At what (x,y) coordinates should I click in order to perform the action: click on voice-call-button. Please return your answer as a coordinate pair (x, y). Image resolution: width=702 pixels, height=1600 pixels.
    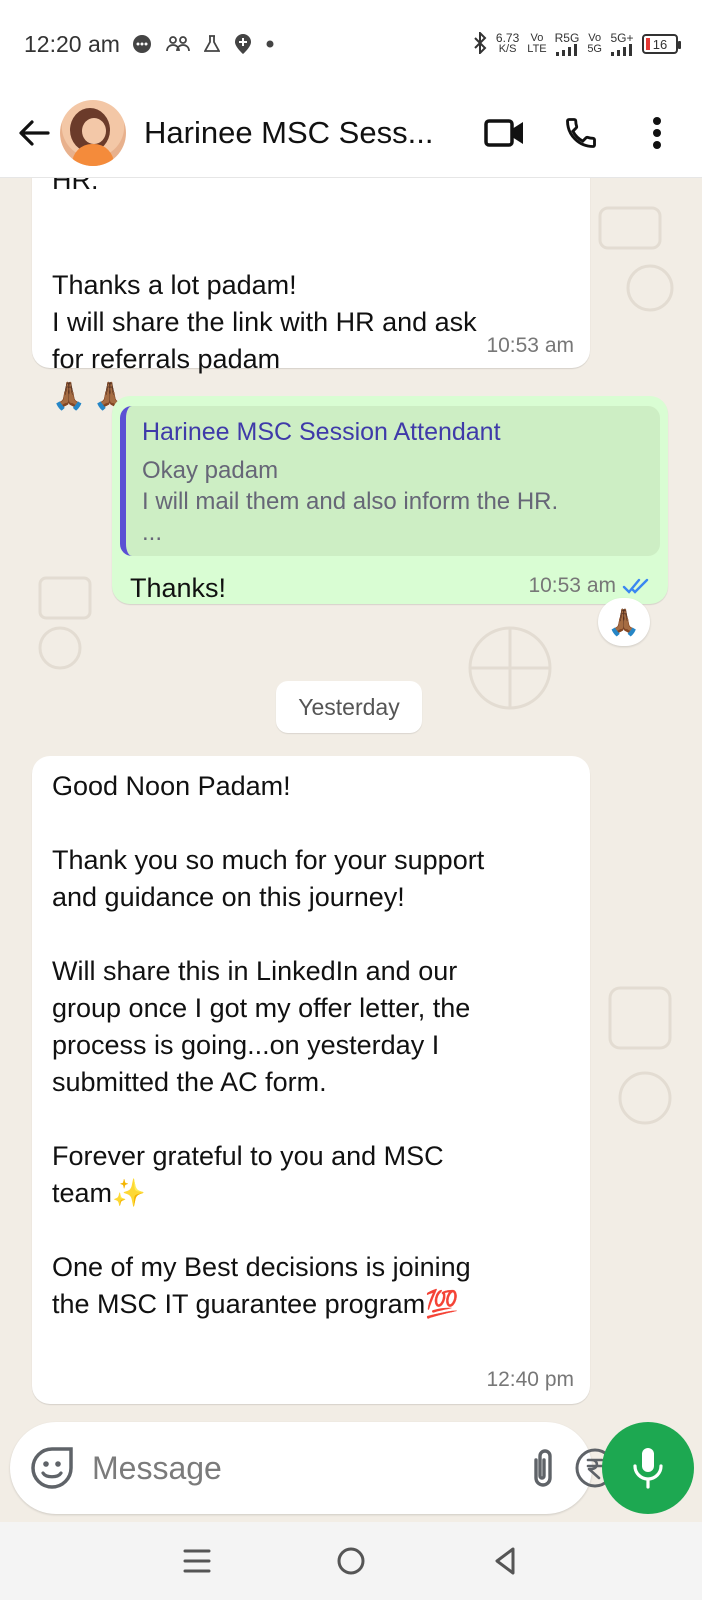
    Looking at the image, I should click on (581, 133).